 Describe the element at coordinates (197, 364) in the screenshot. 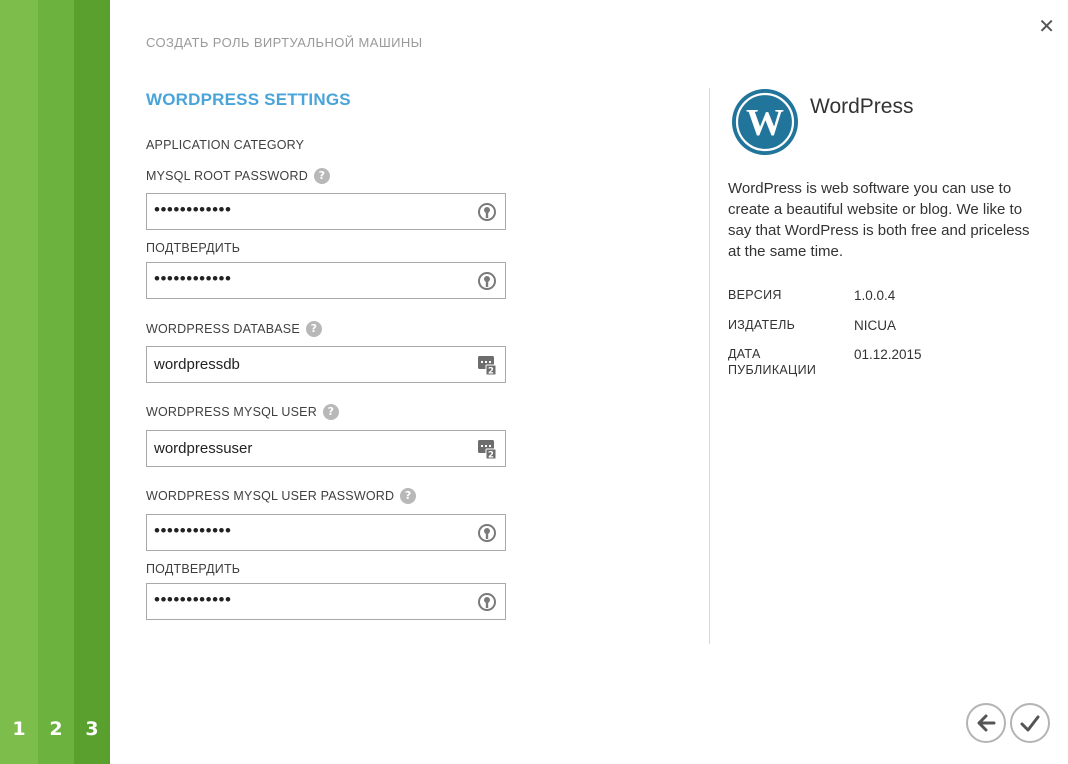

I see `wp-database-value: wordpressdb` at that location.